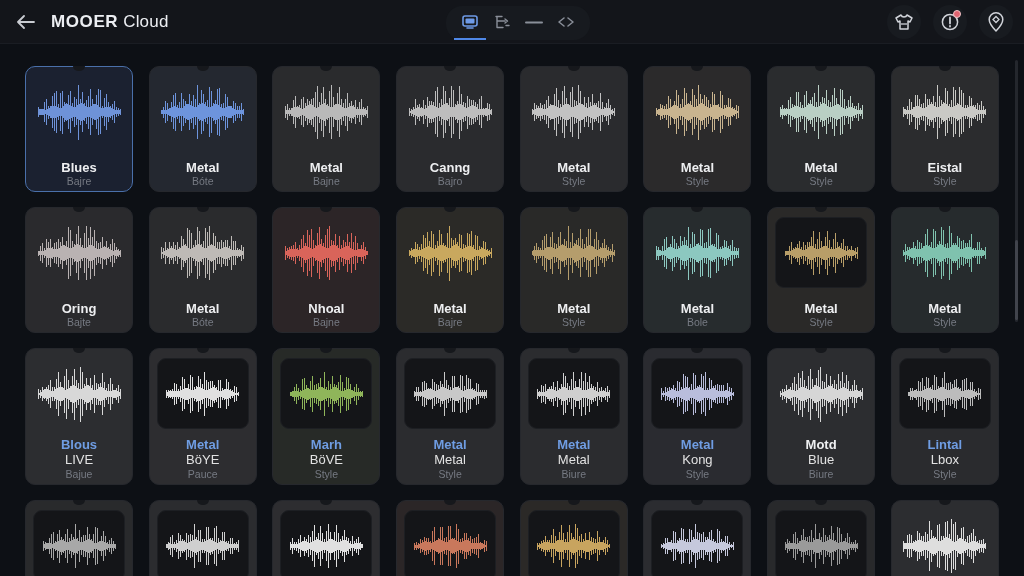 Image resolution: width=1024 pixels, height=576 pixels. What do you see at coordinates (821, 460) in the screenshot?
I see `preset-variant: Blue` at bounding box center [821, 460].